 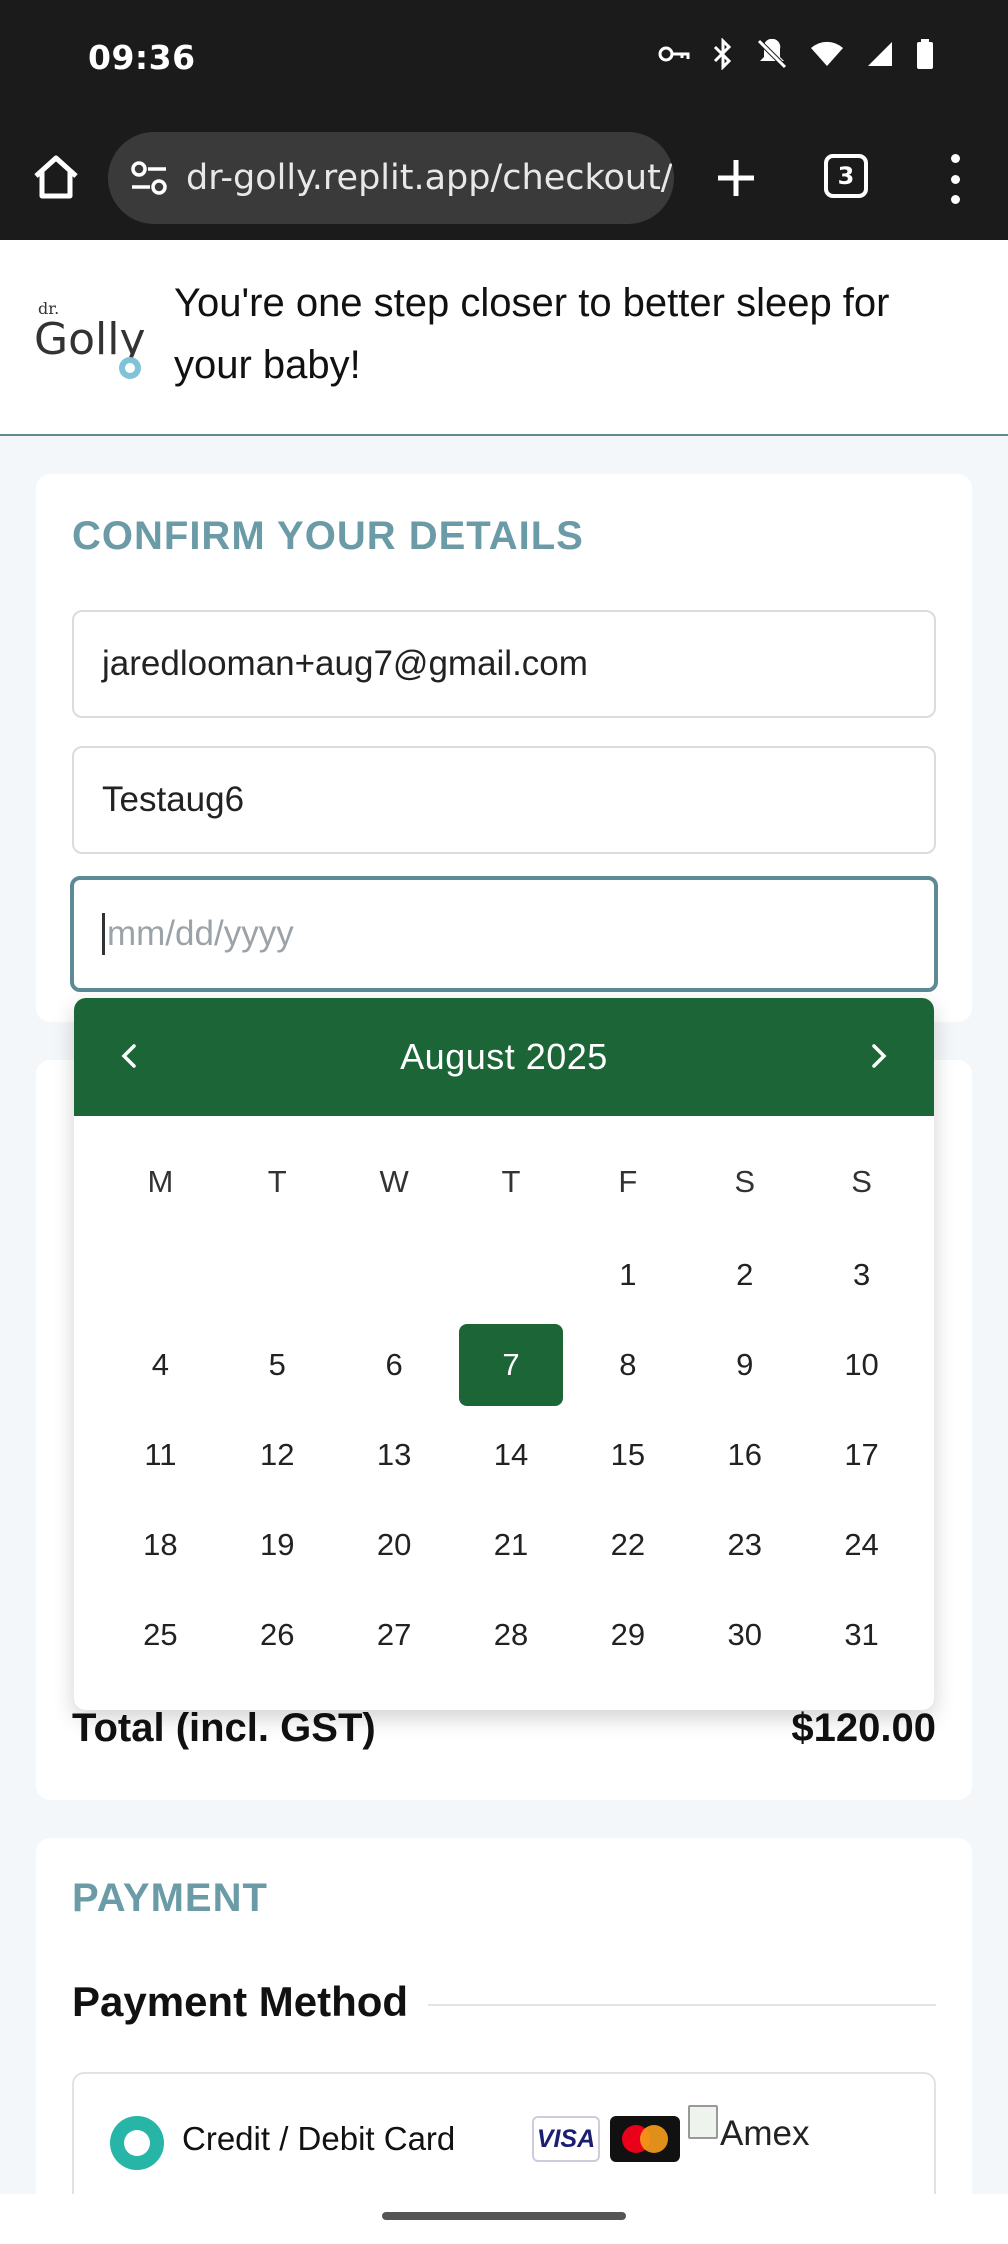 I want to click on calendar-day: 22, so click(x=627, y=1545).